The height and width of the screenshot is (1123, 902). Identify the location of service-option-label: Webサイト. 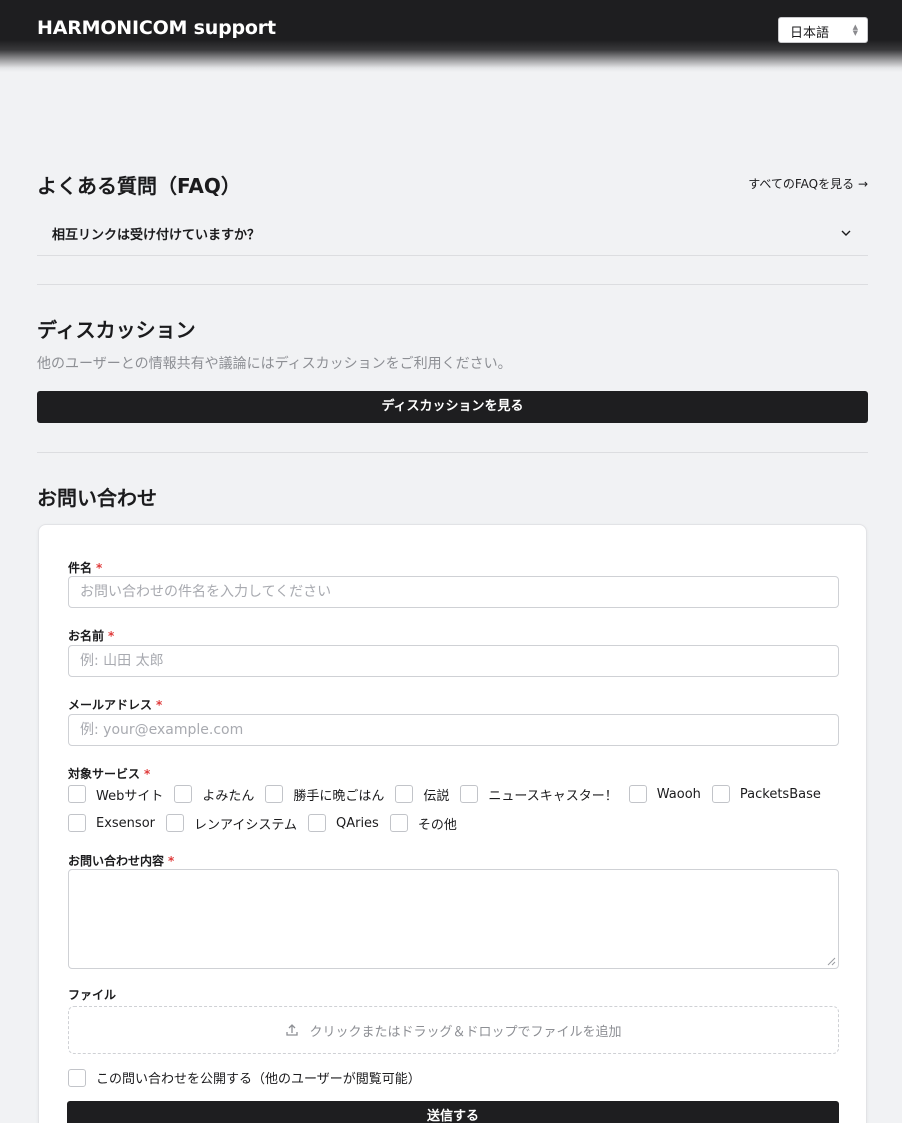
(130, 796).